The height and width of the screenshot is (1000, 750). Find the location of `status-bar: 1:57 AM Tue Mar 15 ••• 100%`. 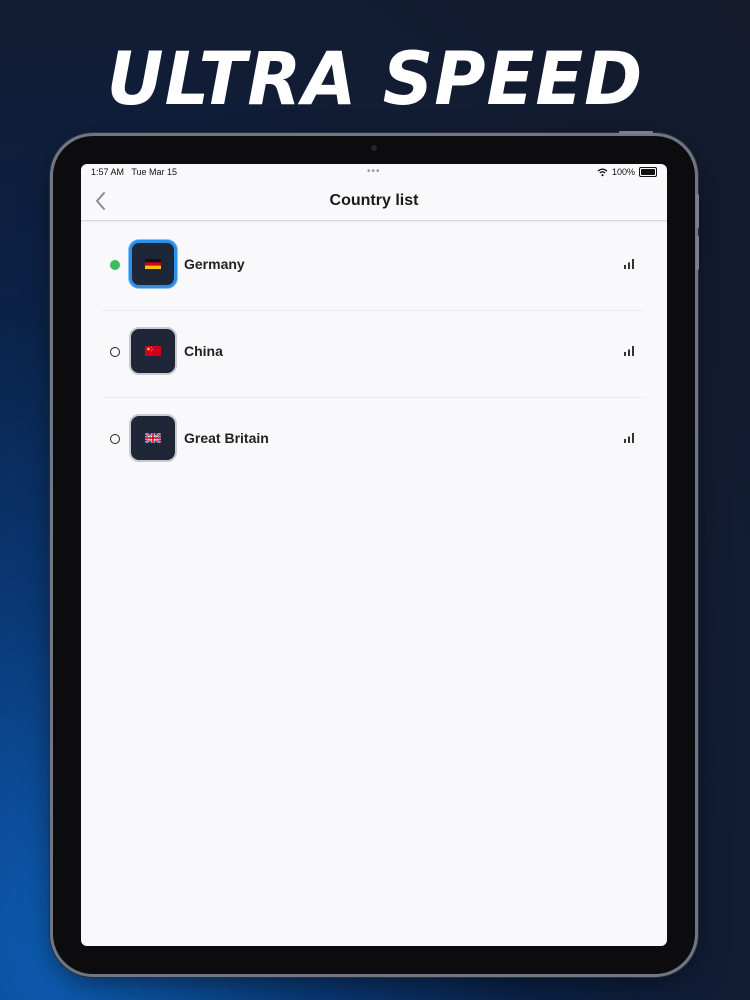

status-bar: 1:57 AM Tue Mar 15 ••• 100% is located at coordinates (374, 173).